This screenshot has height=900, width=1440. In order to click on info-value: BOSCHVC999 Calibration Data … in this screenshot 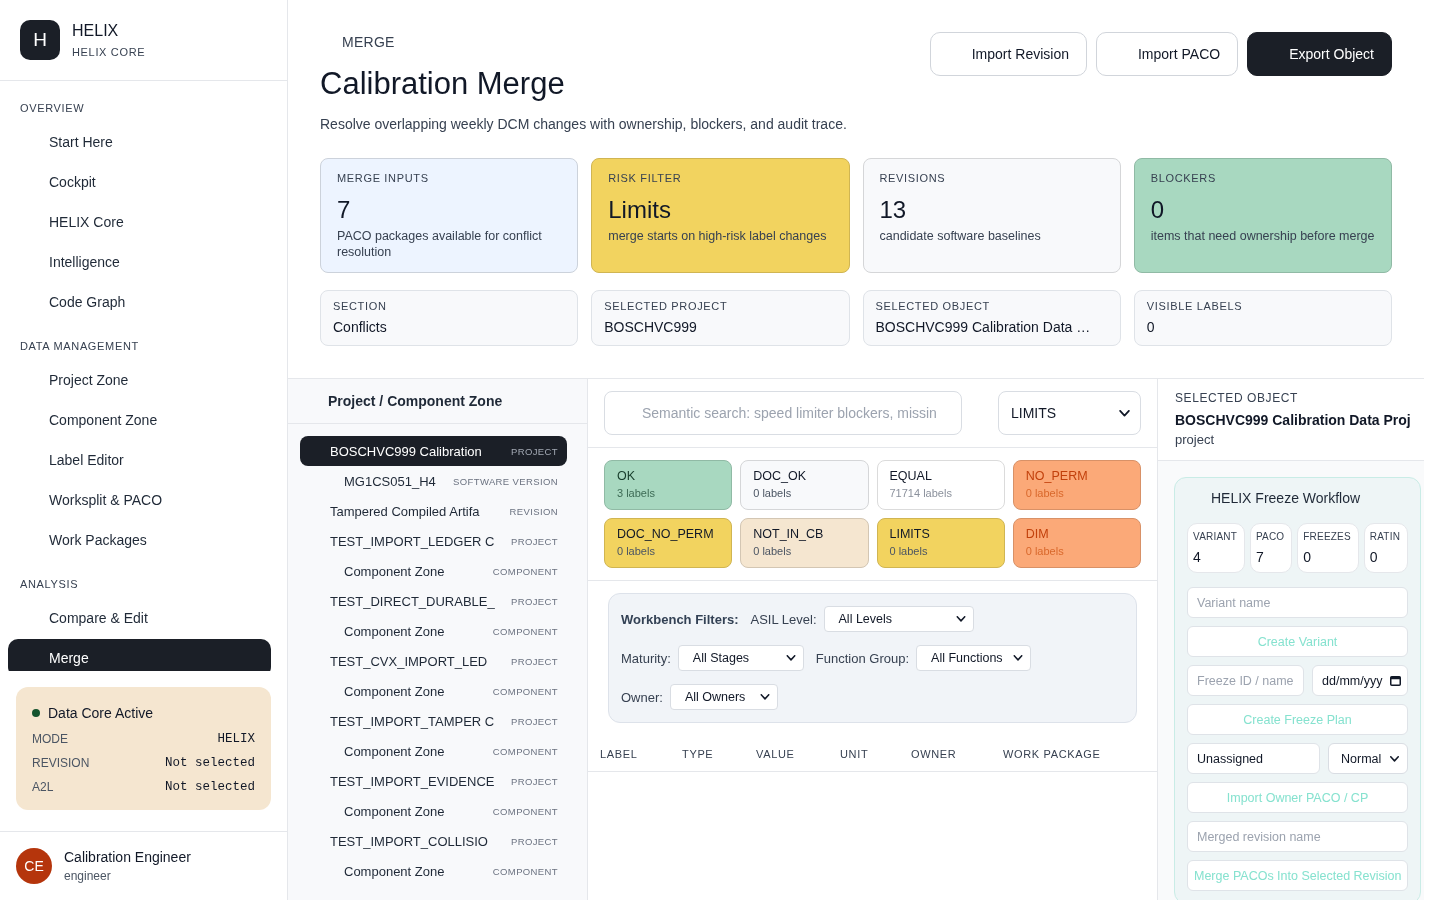, I will do `click(983, 327)`.